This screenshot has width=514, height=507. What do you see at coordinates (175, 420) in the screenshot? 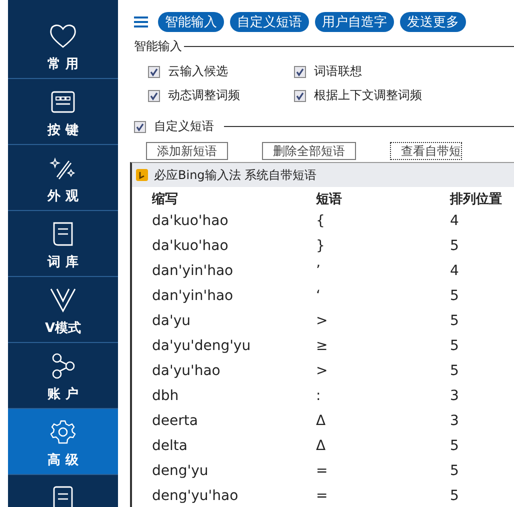
I see `table-cell-text: deerta` at bounding box center [175, 420].